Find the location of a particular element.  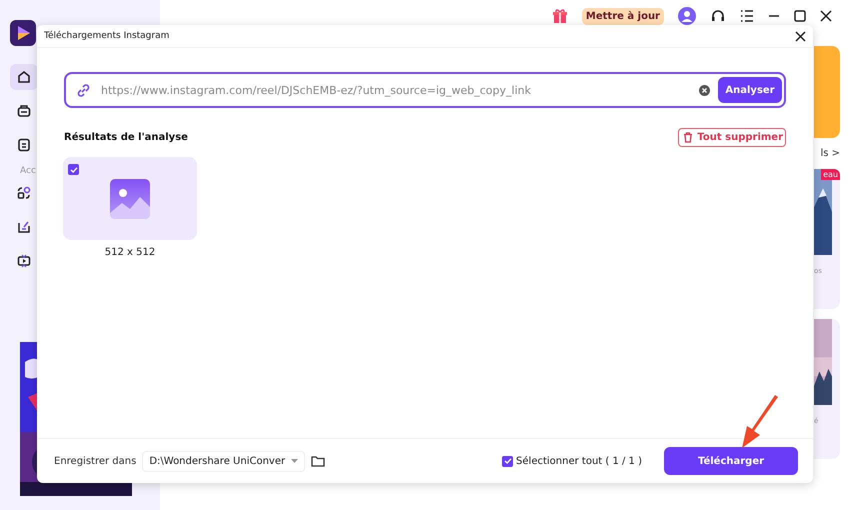

more-link: ls > is located at coordinates (830, 153).